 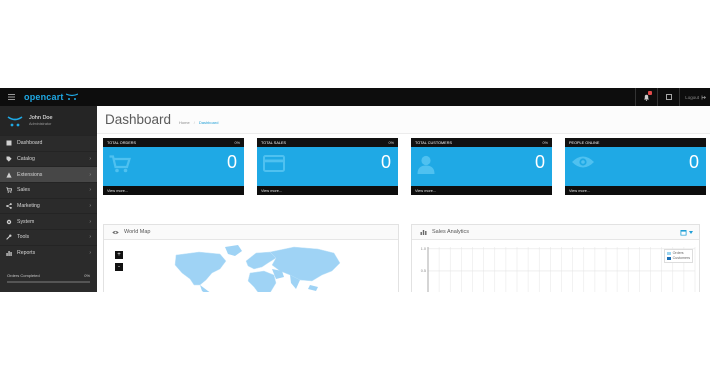 I want to click on breadcrumb-dashboard: Dashboard, so click(x=209, y=122).